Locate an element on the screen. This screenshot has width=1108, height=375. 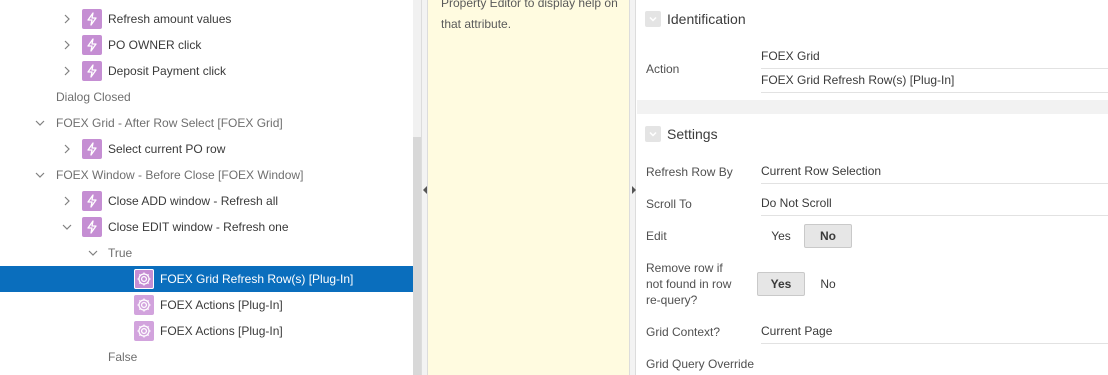
property-label: re-query? is located at coordinates (672, 300).